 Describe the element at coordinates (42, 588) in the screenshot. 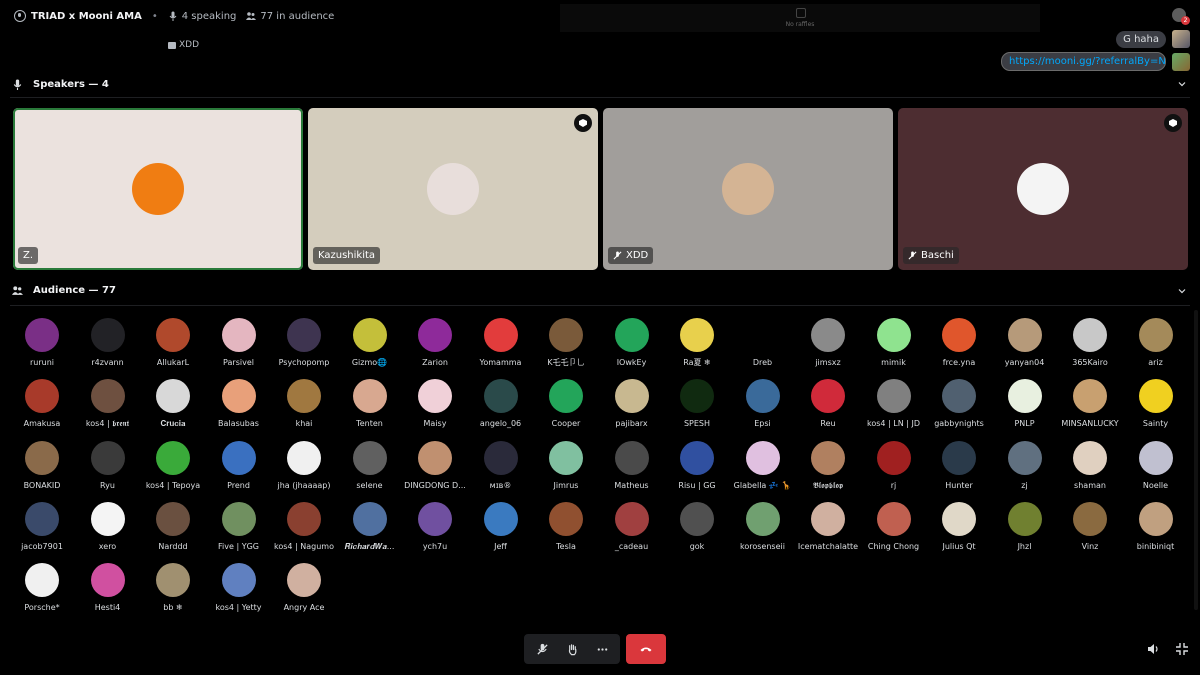

I see `audience-member: Porsche*` at that location.